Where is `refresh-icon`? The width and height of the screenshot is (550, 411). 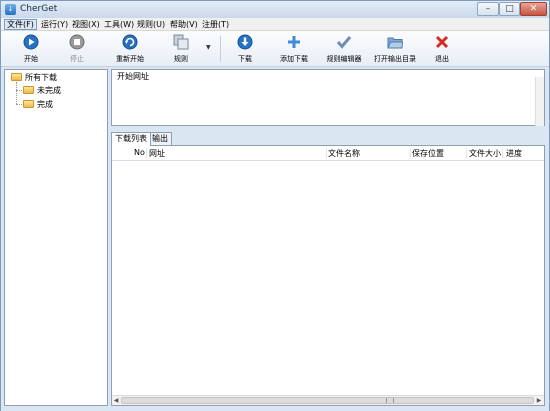
refresh-icon is located at coordinates (130, 42).